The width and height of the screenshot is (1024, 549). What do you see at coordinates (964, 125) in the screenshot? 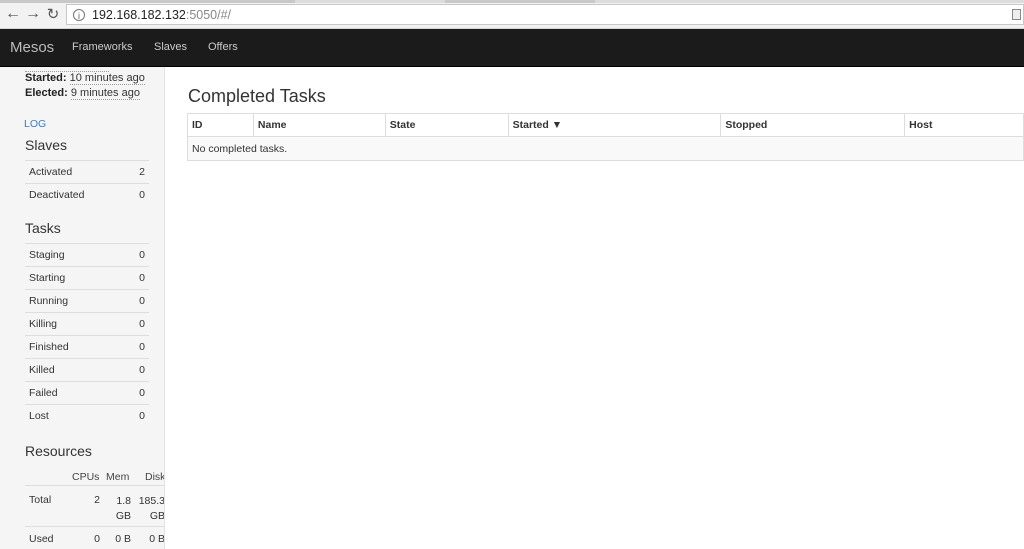
I see `column-header-host: Host` at bounding box center [964, 125].